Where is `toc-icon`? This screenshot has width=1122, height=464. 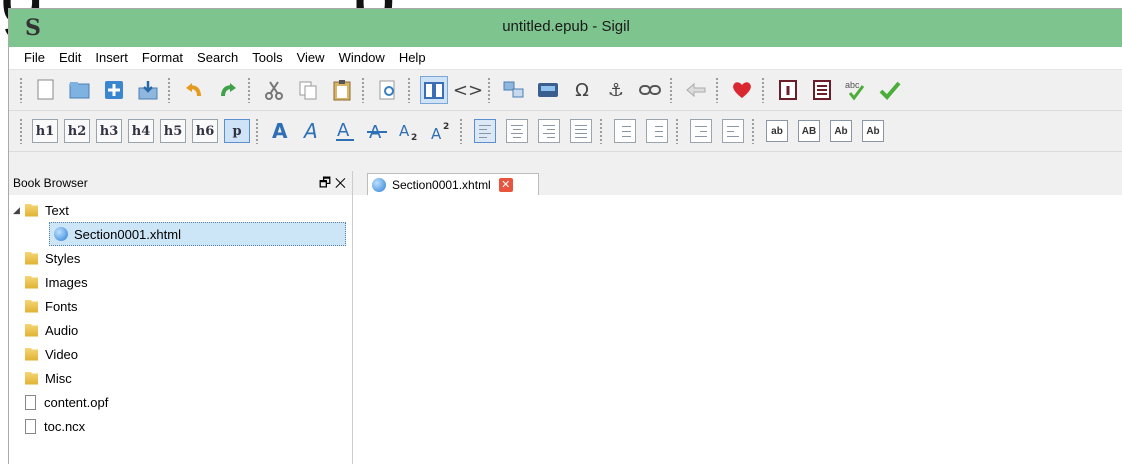
toc-icon is located at coordinates (822, 90).